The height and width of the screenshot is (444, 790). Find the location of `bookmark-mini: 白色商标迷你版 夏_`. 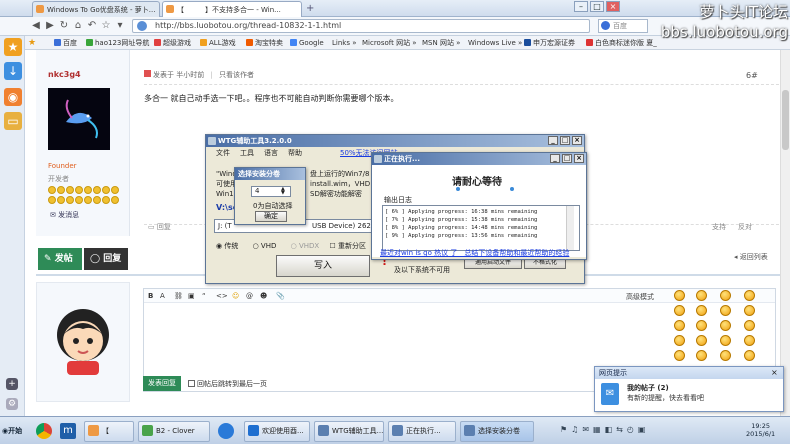

bookmark-mini: 白色商标迷你版 夏_ is located at coordinates (621, 43).